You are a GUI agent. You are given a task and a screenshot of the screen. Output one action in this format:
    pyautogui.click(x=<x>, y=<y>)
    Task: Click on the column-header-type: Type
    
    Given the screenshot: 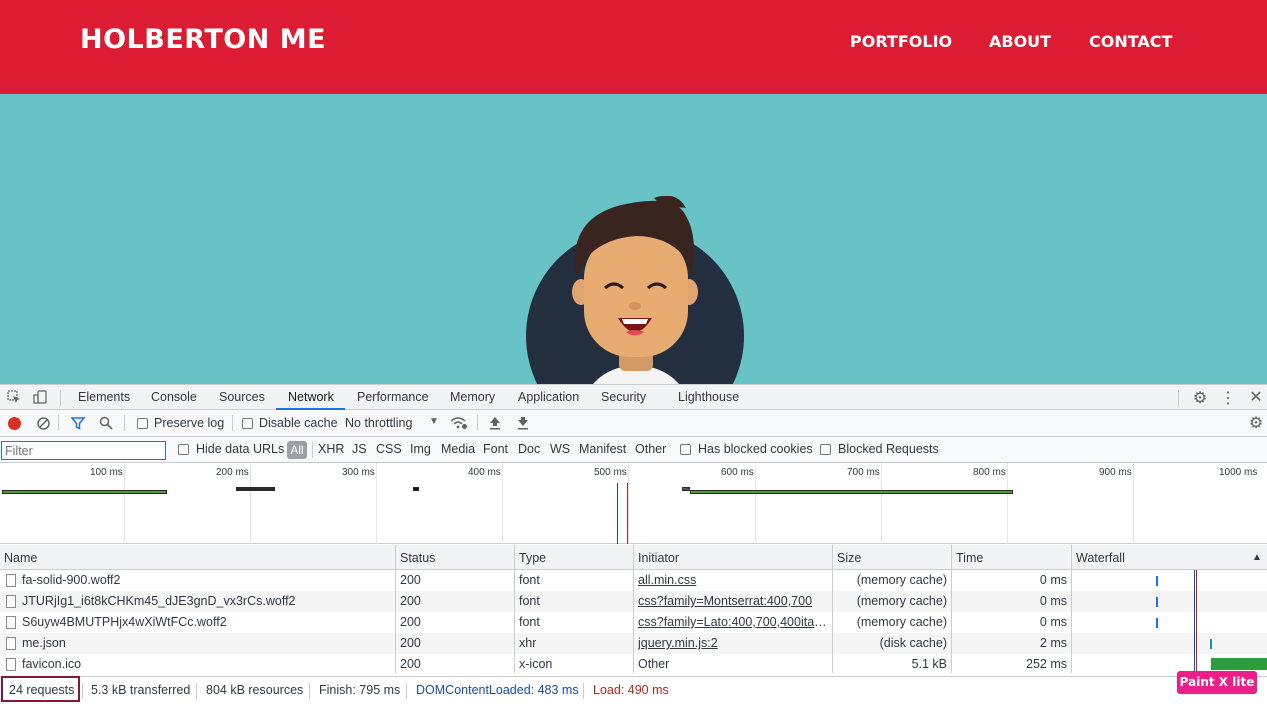 What is the action you would take?
    pyautogui.click(x=532, y=558)
    